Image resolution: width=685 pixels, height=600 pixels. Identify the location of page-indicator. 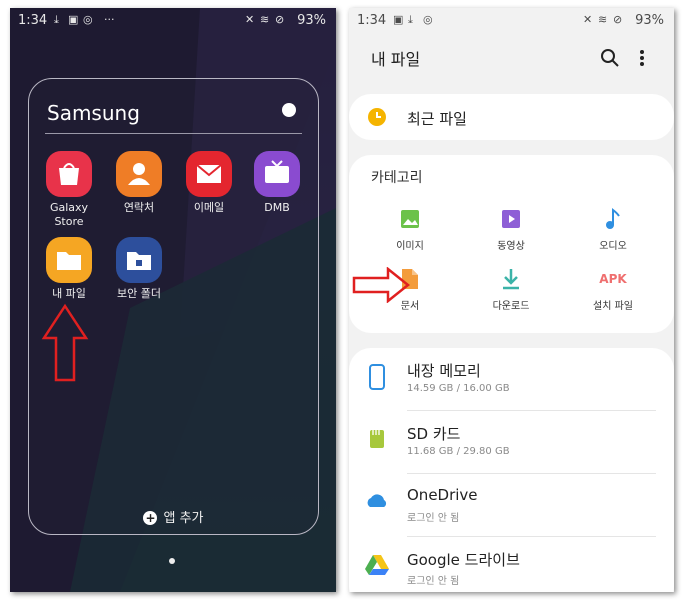
(172, 561).